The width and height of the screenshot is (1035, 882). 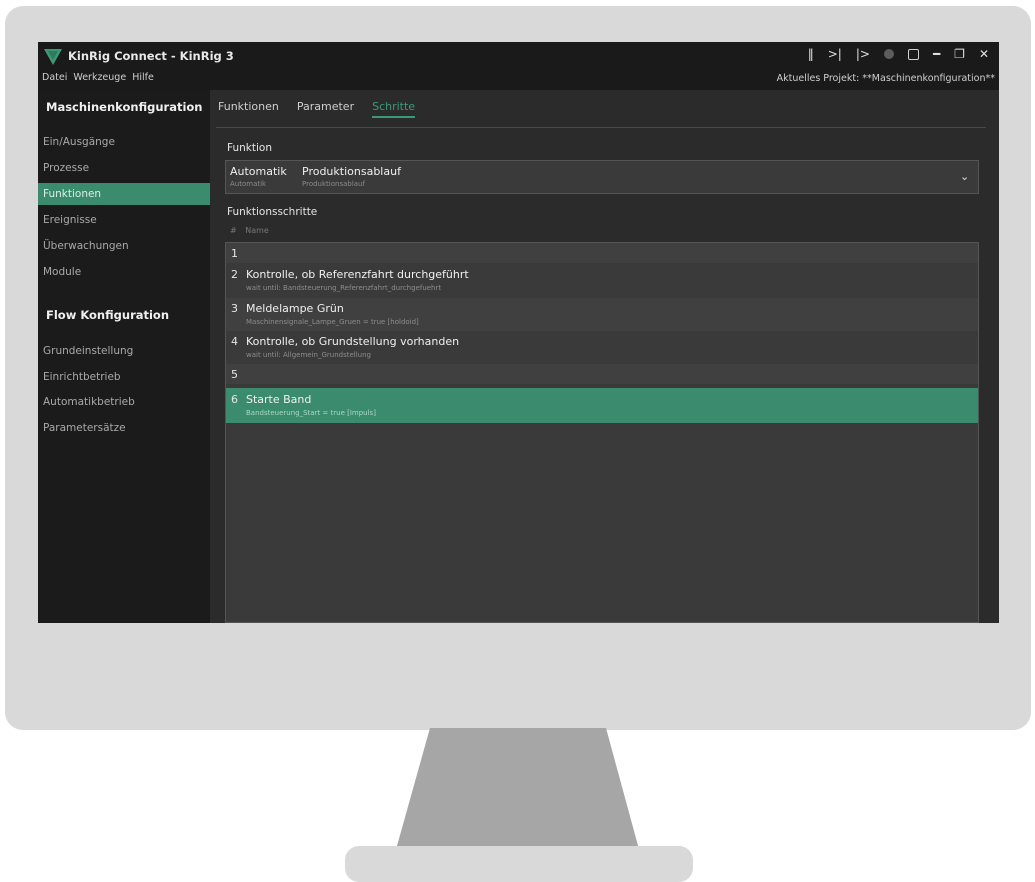 What do you see at coordinates (295, 308) in the screenshot?
I see `step-title: Meldelampe Grün` at bounding box center [295, 308].